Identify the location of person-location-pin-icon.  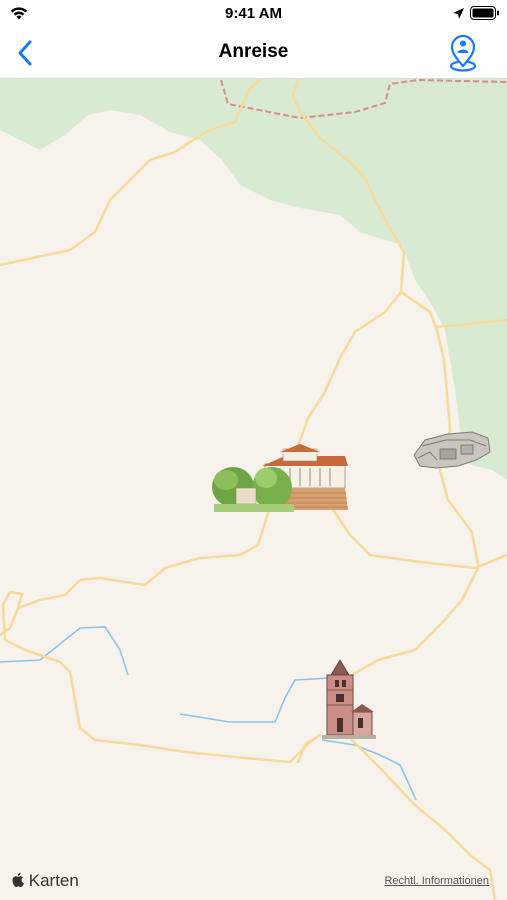
(463, 53).